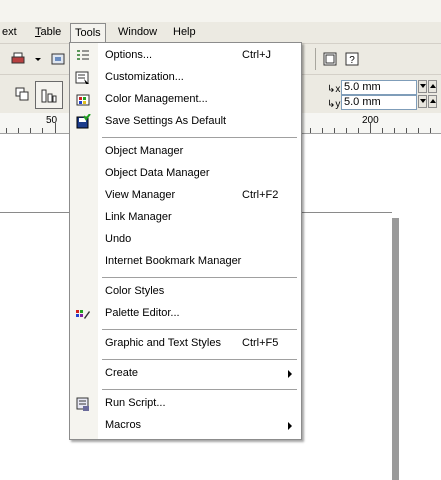 The width and height of the screenshot is (441, 480). What do you see at coordinates (83, 314) in the screenshot?
I see `palette-editor-icon` at bounding box center [83, 314].